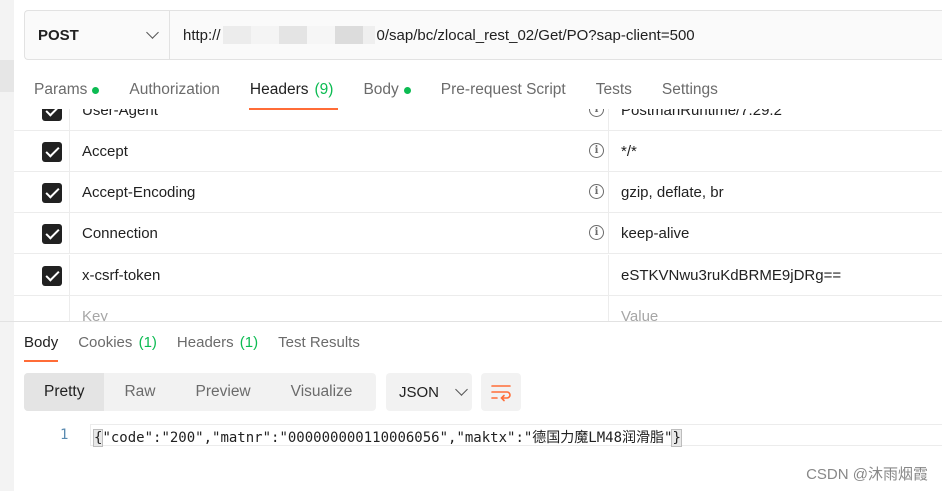 The image size is (942, 491). What do you see at coordinates (701, 114) in the screenshot?
I see `header-value: PostmanRuntime/7.29.2` at bounding box center [701, 114].